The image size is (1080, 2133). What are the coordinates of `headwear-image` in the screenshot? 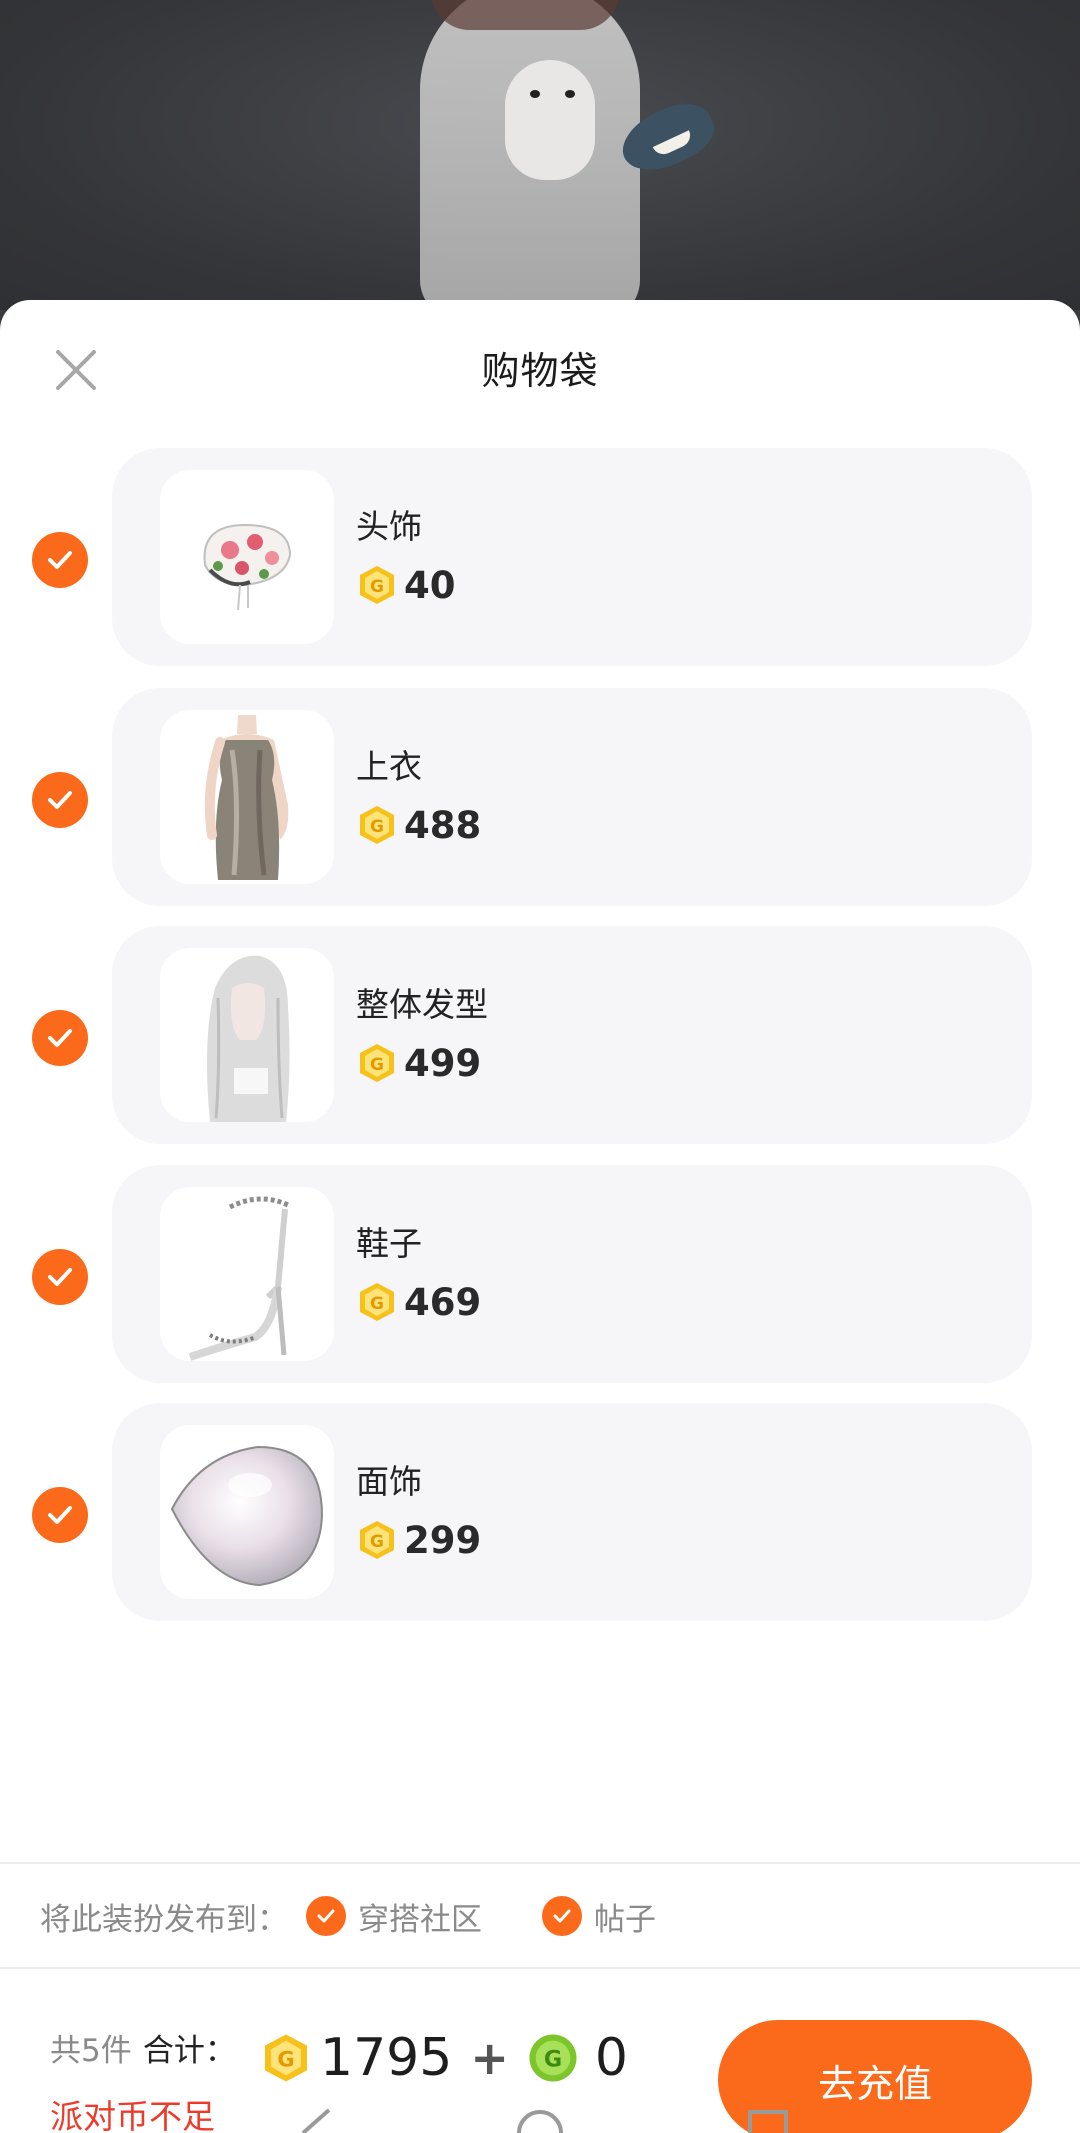 It's located at (247, 557).